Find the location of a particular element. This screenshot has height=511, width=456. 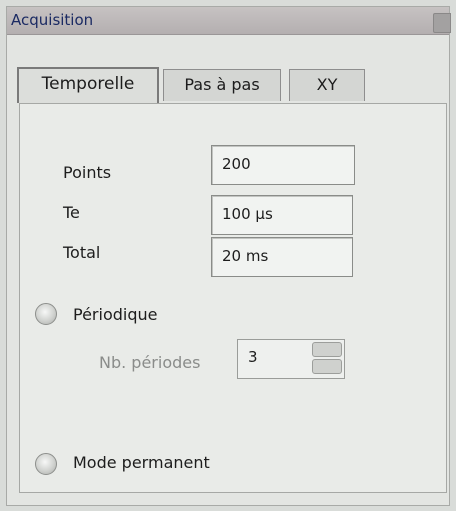

spinner-up-button is located at coordinates (327, 349).